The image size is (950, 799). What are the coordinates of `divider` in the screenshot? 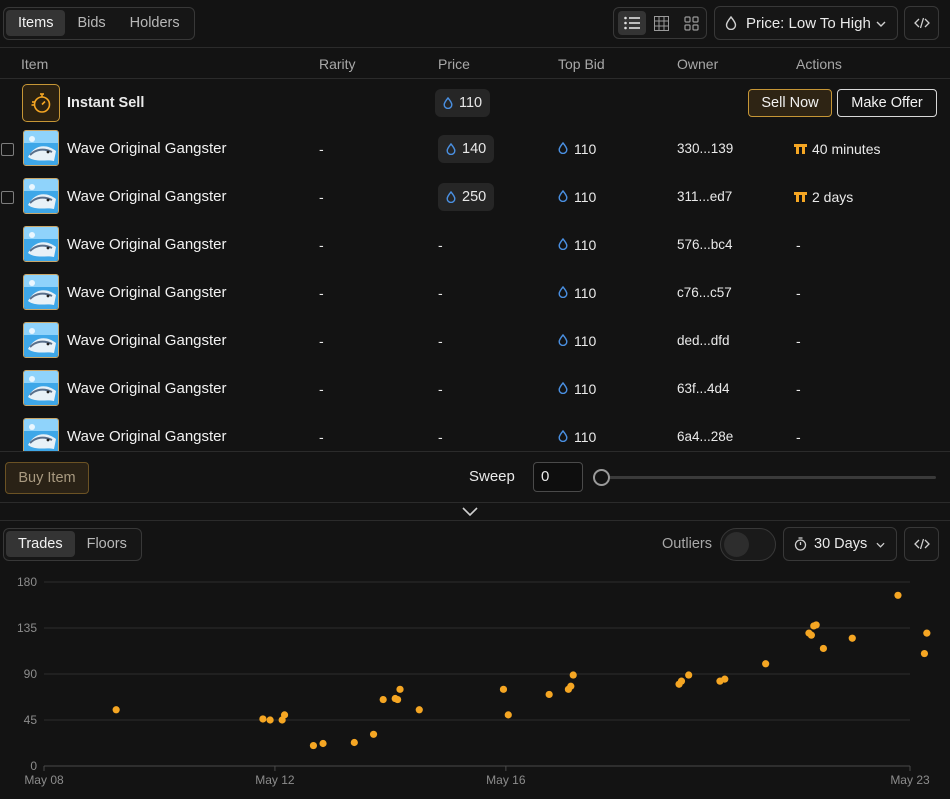 It's located at (475, 520).